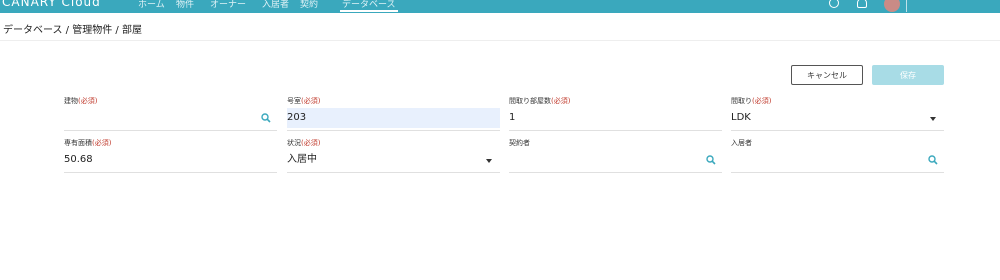 This screenshot has height=280, width=1000. Describe the element at coordinates (393, 160) in the screenshot. I see `status-select: 入居中` at that location.